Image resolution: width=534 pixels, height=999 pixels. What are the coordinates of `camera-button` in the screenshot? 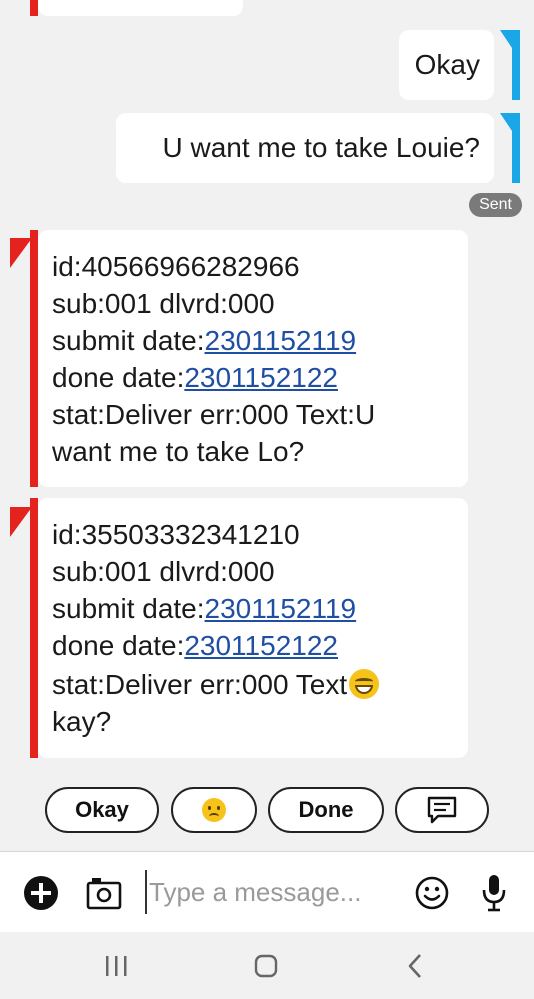 It's located at (104, 893).